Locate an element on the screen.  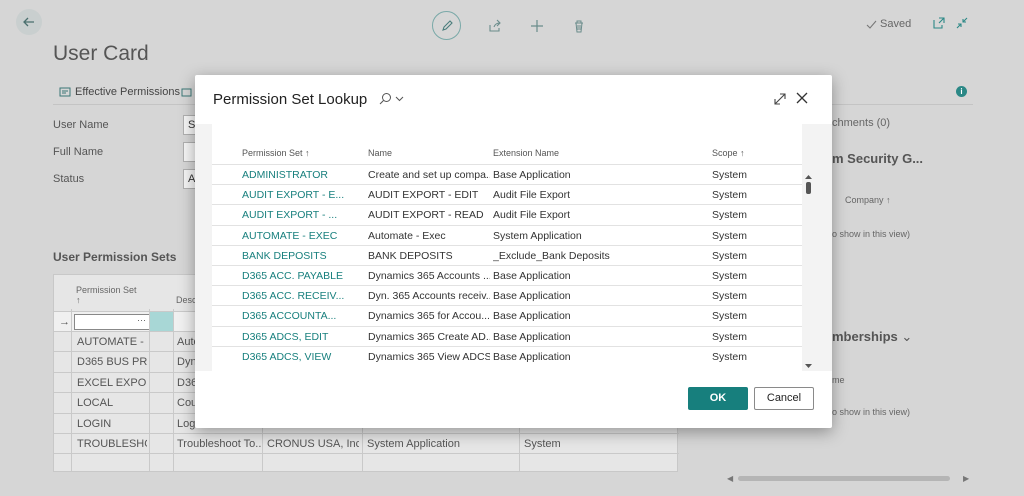
full-name-row: Full Name is located at coordinates (93, 152).